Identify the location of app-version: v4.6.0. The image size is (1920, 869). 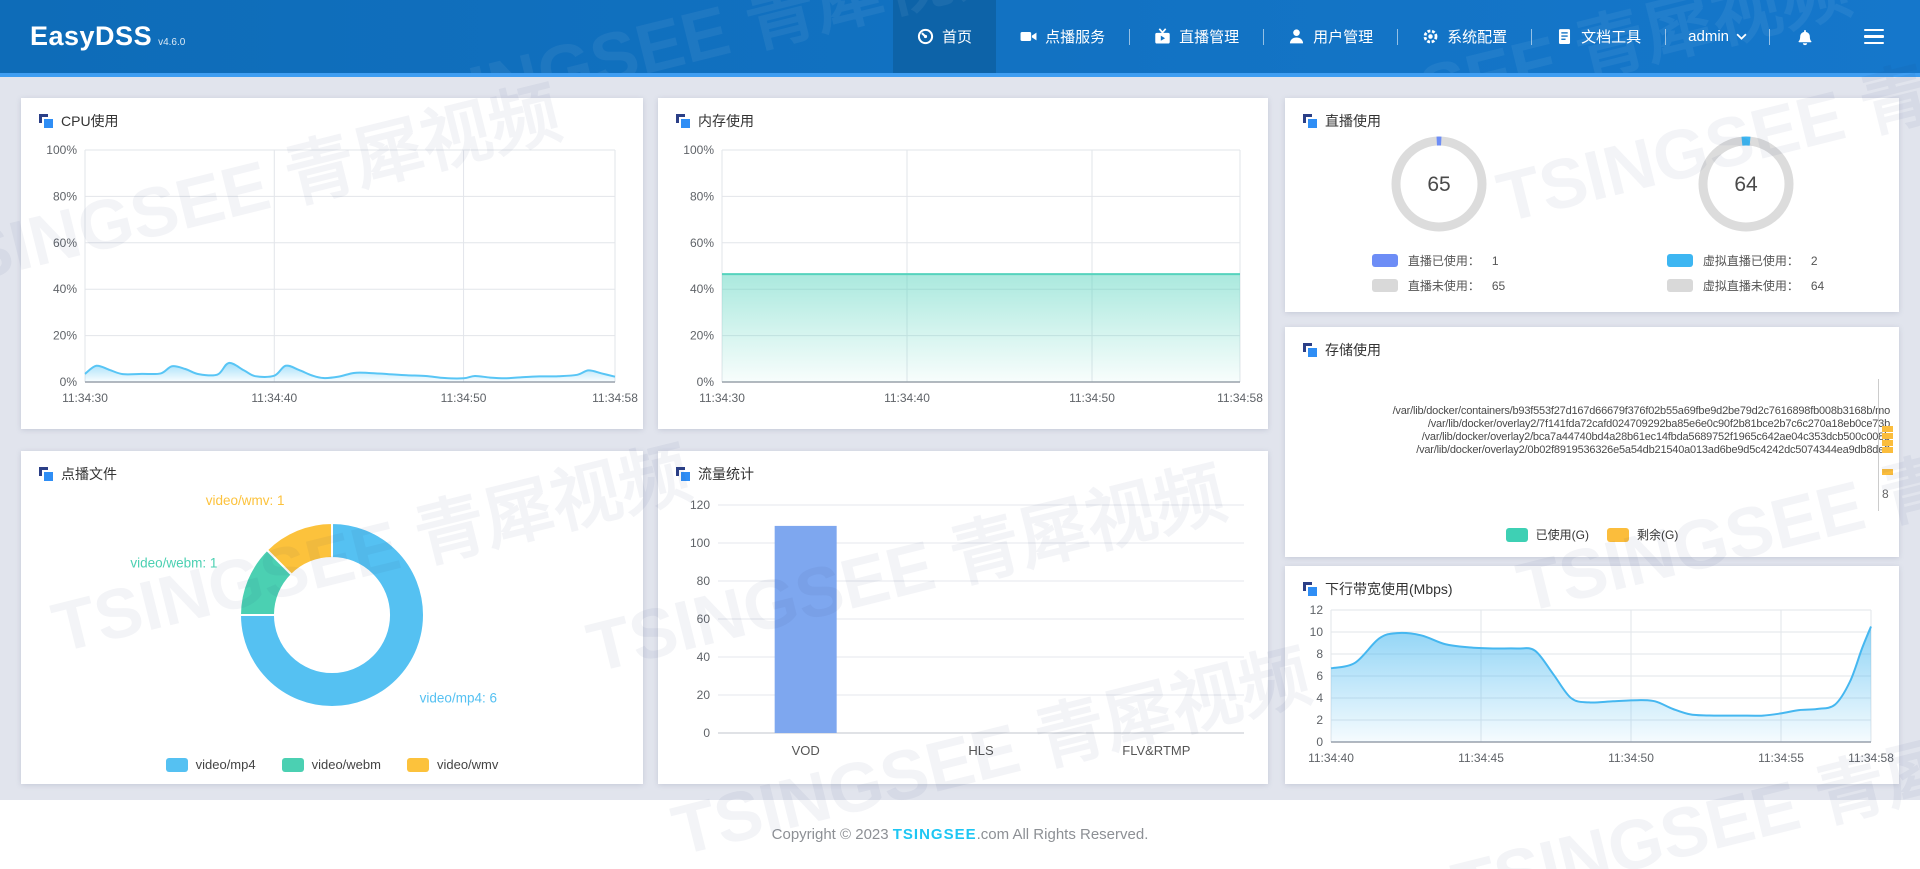
(172, 42).